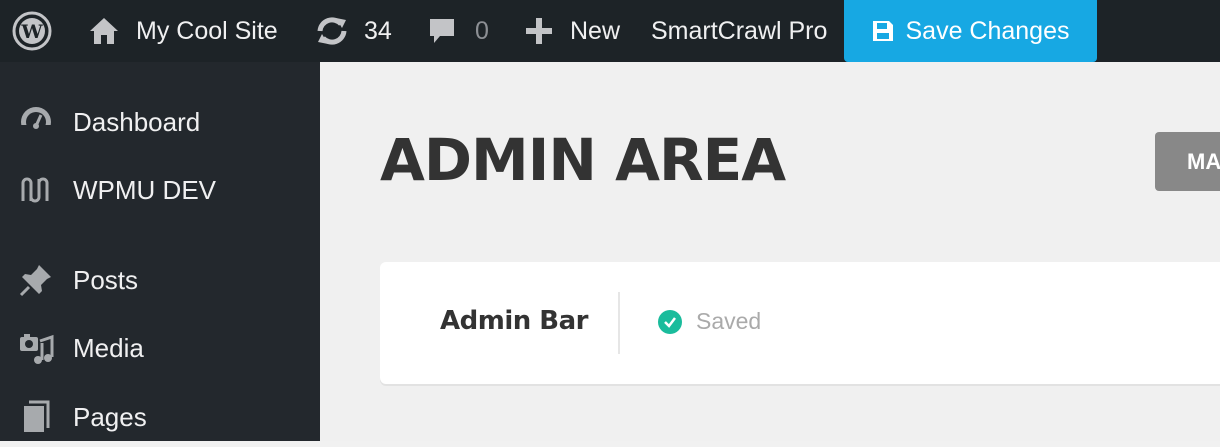 The image size is (1220, 447). Describe the element at coordinates (106, 279) in the screenshot. I see `sidebar-item-label: Posts` at that location.